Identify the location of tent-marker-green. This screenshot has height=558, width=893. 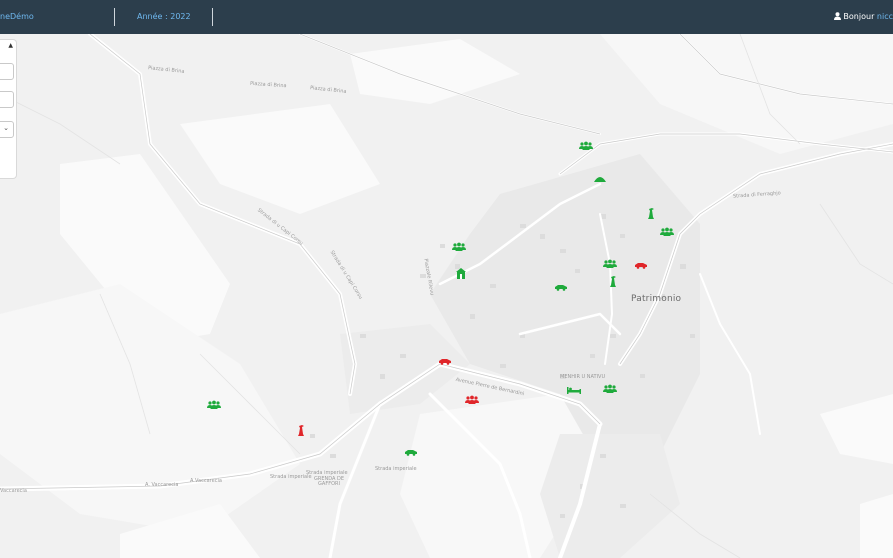
(601, 180).